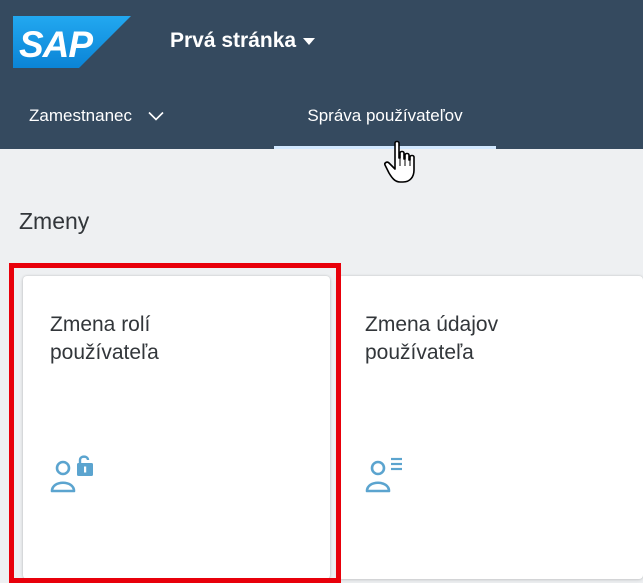 The image size is (643, 583). What do you see at coordinates (100, 324) in the screenshot?
I see `tile-title-line: Zmena rolí` at bounding box center [100, 324].